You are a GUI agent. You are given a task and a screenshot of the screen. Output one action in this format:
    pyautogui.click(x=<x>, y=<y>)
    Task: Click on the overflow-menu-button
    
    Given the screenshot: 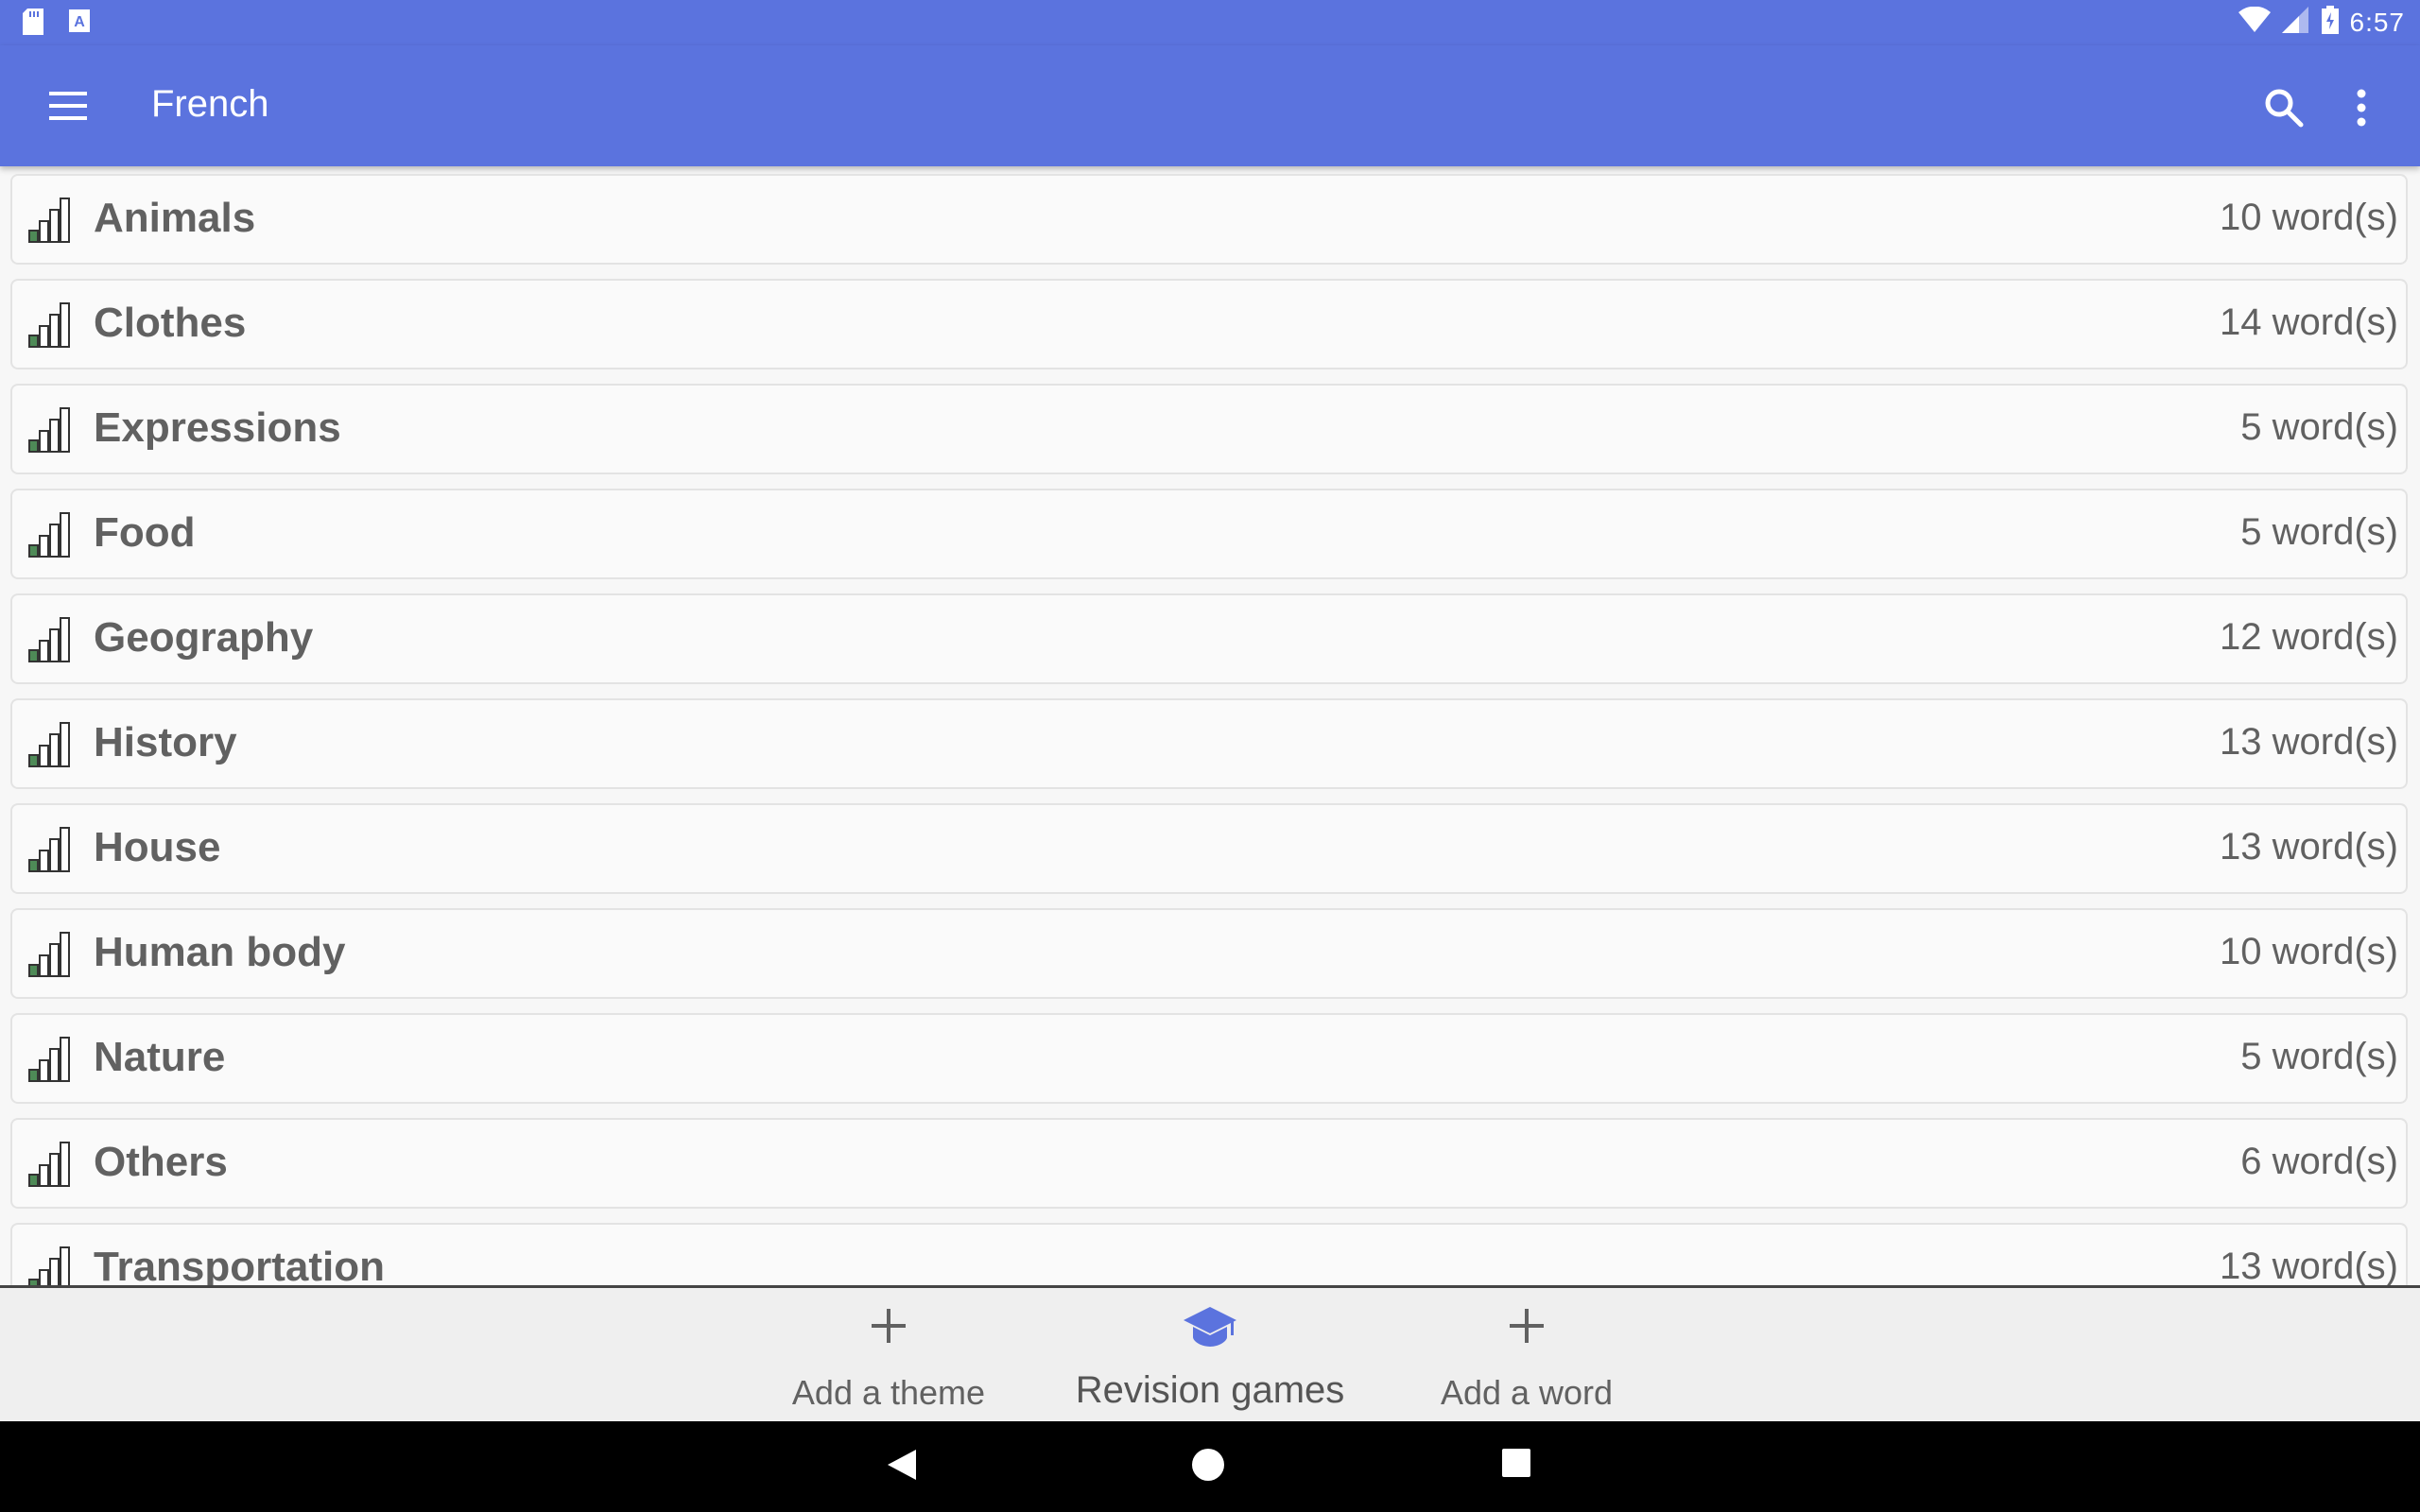 What is the action you would take?
    pyautogui.click(x=2361, y=107)
    